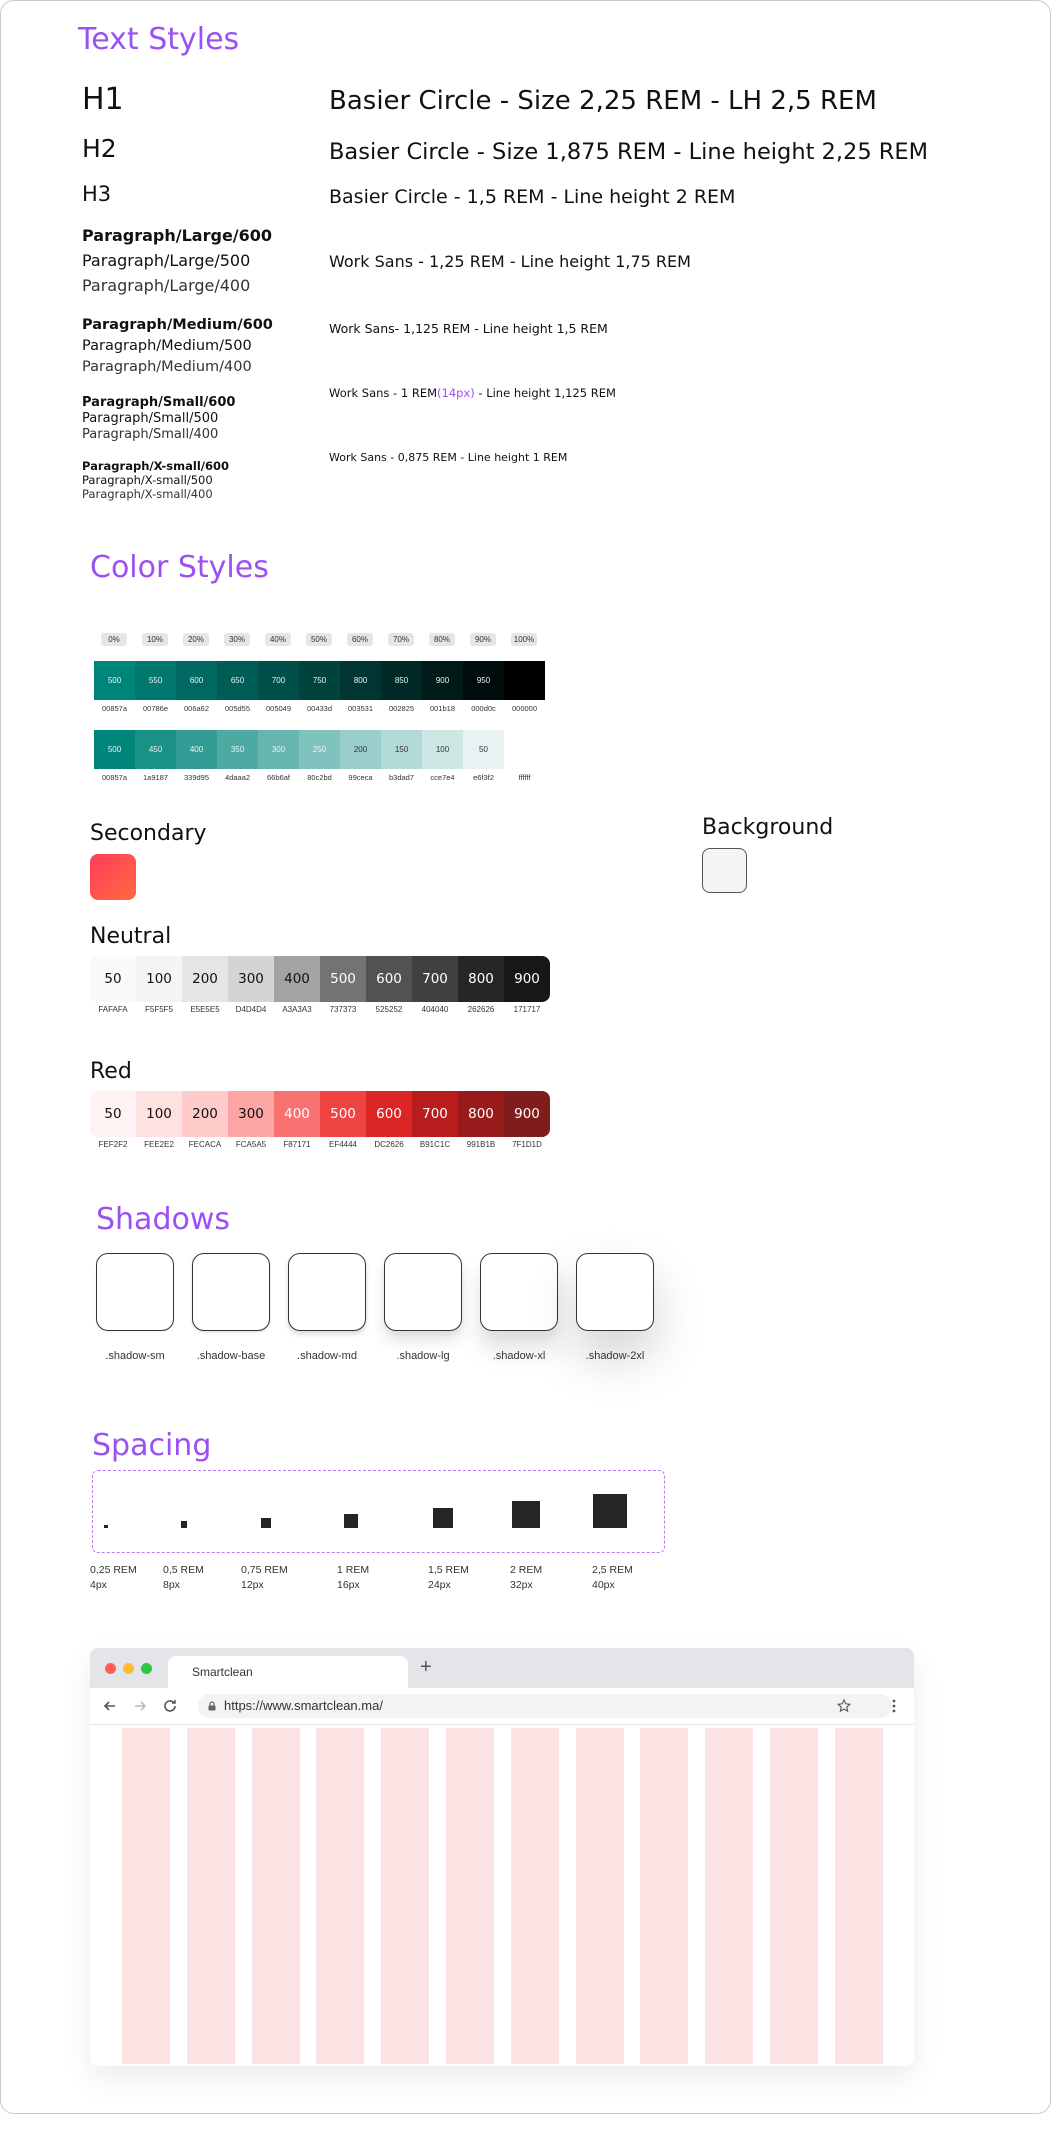  Describe the element at coordinates (114, 749) in the screenshot. I see `primary-swatch: 500` at that location.